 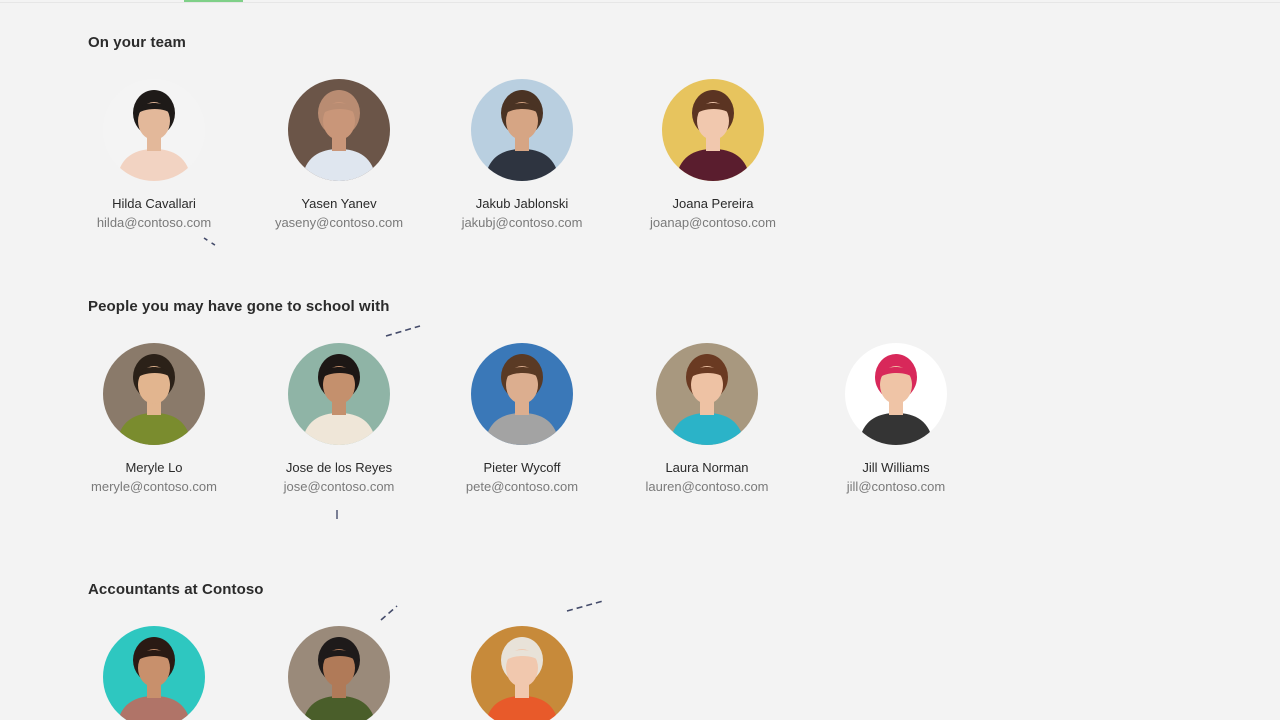 What do you see at coordinates (339, 467) in the screenshot?
I see `person-name: Jose de los Reyes` at bounding box center [339, 467].